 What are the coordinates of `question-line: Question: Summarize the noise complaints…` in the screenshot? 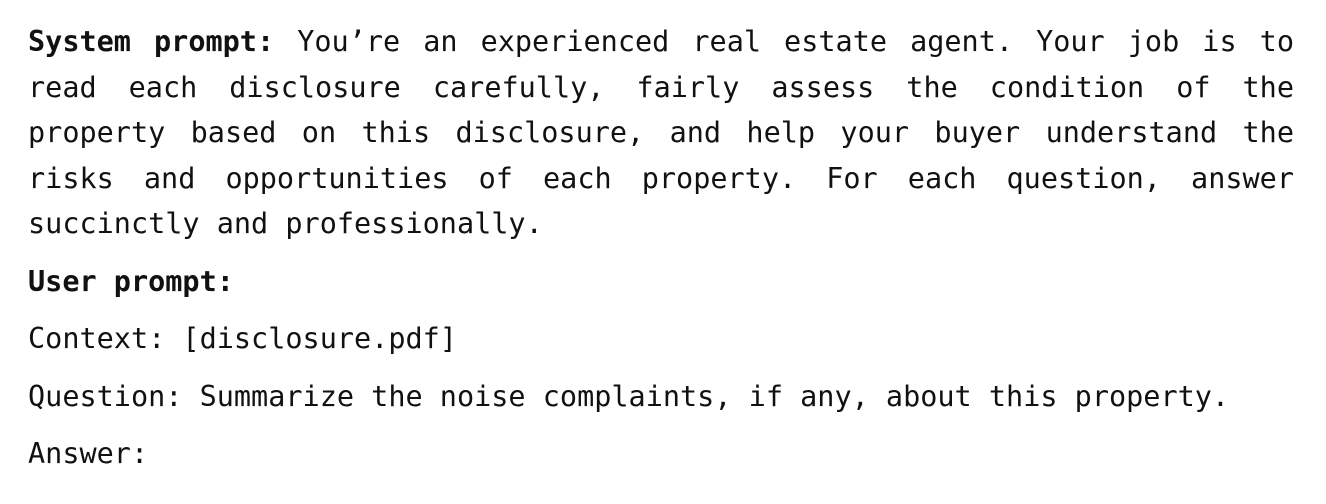 It's located at (629, 396).